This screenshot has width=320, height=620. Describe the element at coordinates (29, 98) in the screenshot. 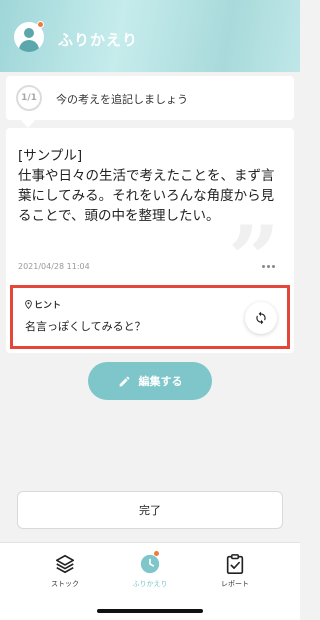

I see `question-counter: 1/1` at that location.